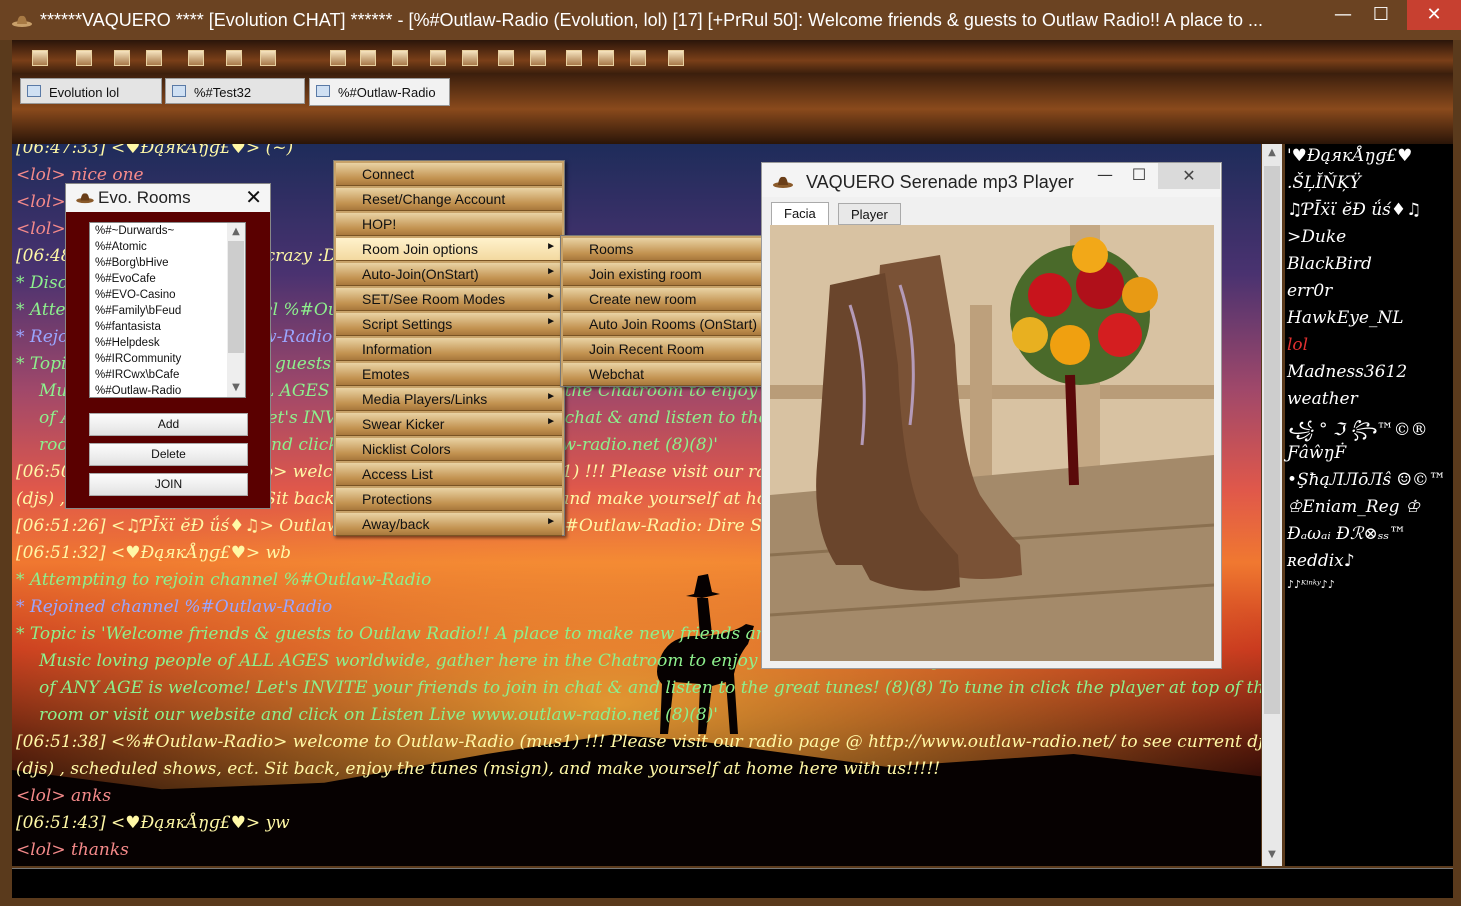 Image resolution: width=1461 pixels, height=906 pixels. Describe the element at coordinates (732, 883) in the screenshot. I see `message-input` at that location.